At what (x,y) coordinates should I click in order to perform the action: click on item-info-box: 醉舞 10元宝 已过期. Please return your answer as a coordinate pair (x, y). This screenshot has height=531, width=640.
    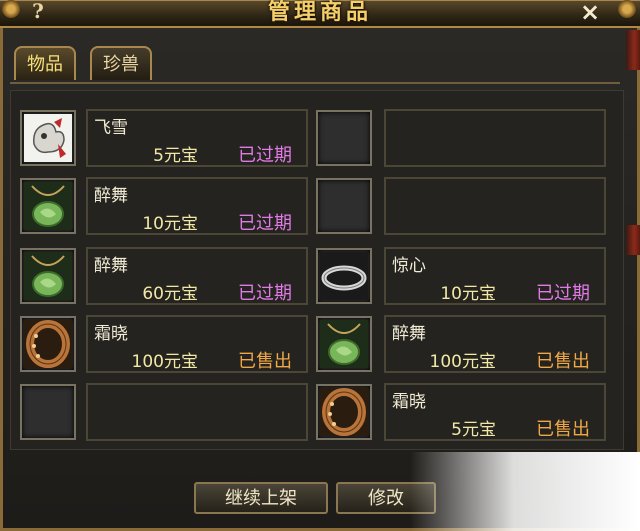
    Looking at the image, I should click on (197, 206).